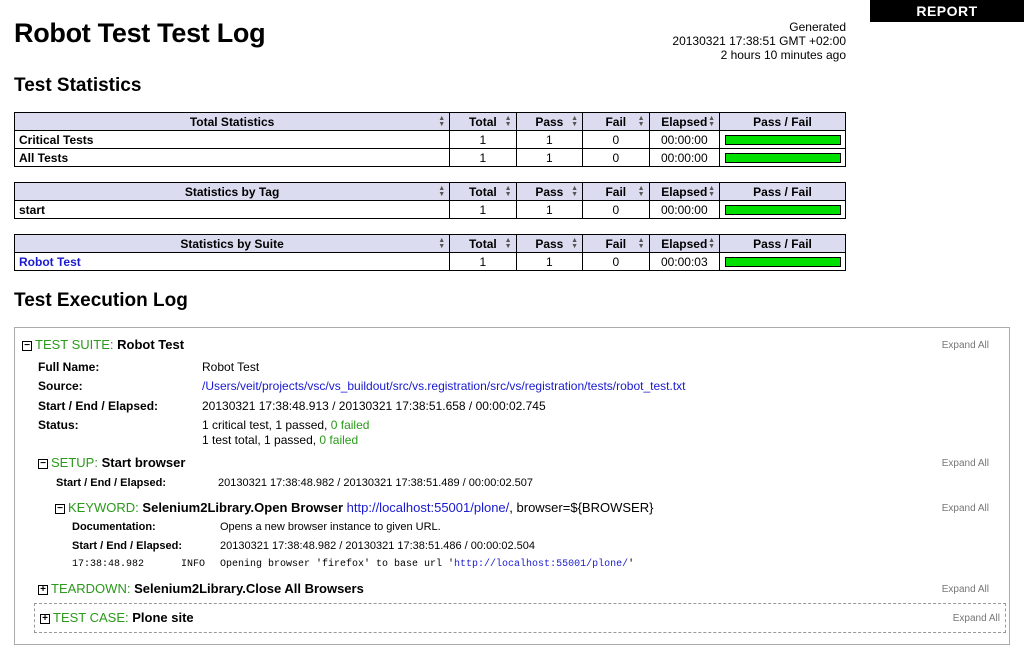  I want to click on generated-timestamp: 20130321 17:38:51 GMT +02:00, so click(759, 41).